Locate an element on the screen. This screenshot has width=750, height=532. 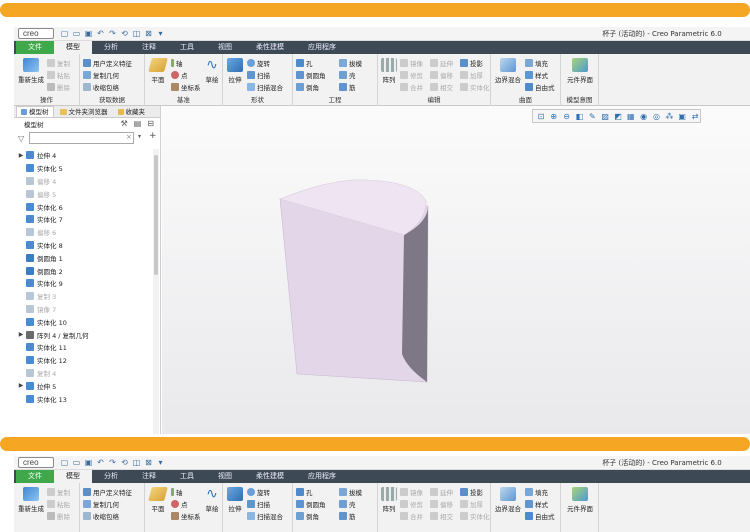
add-filter-icon: + is located at coordinates (153, 136).